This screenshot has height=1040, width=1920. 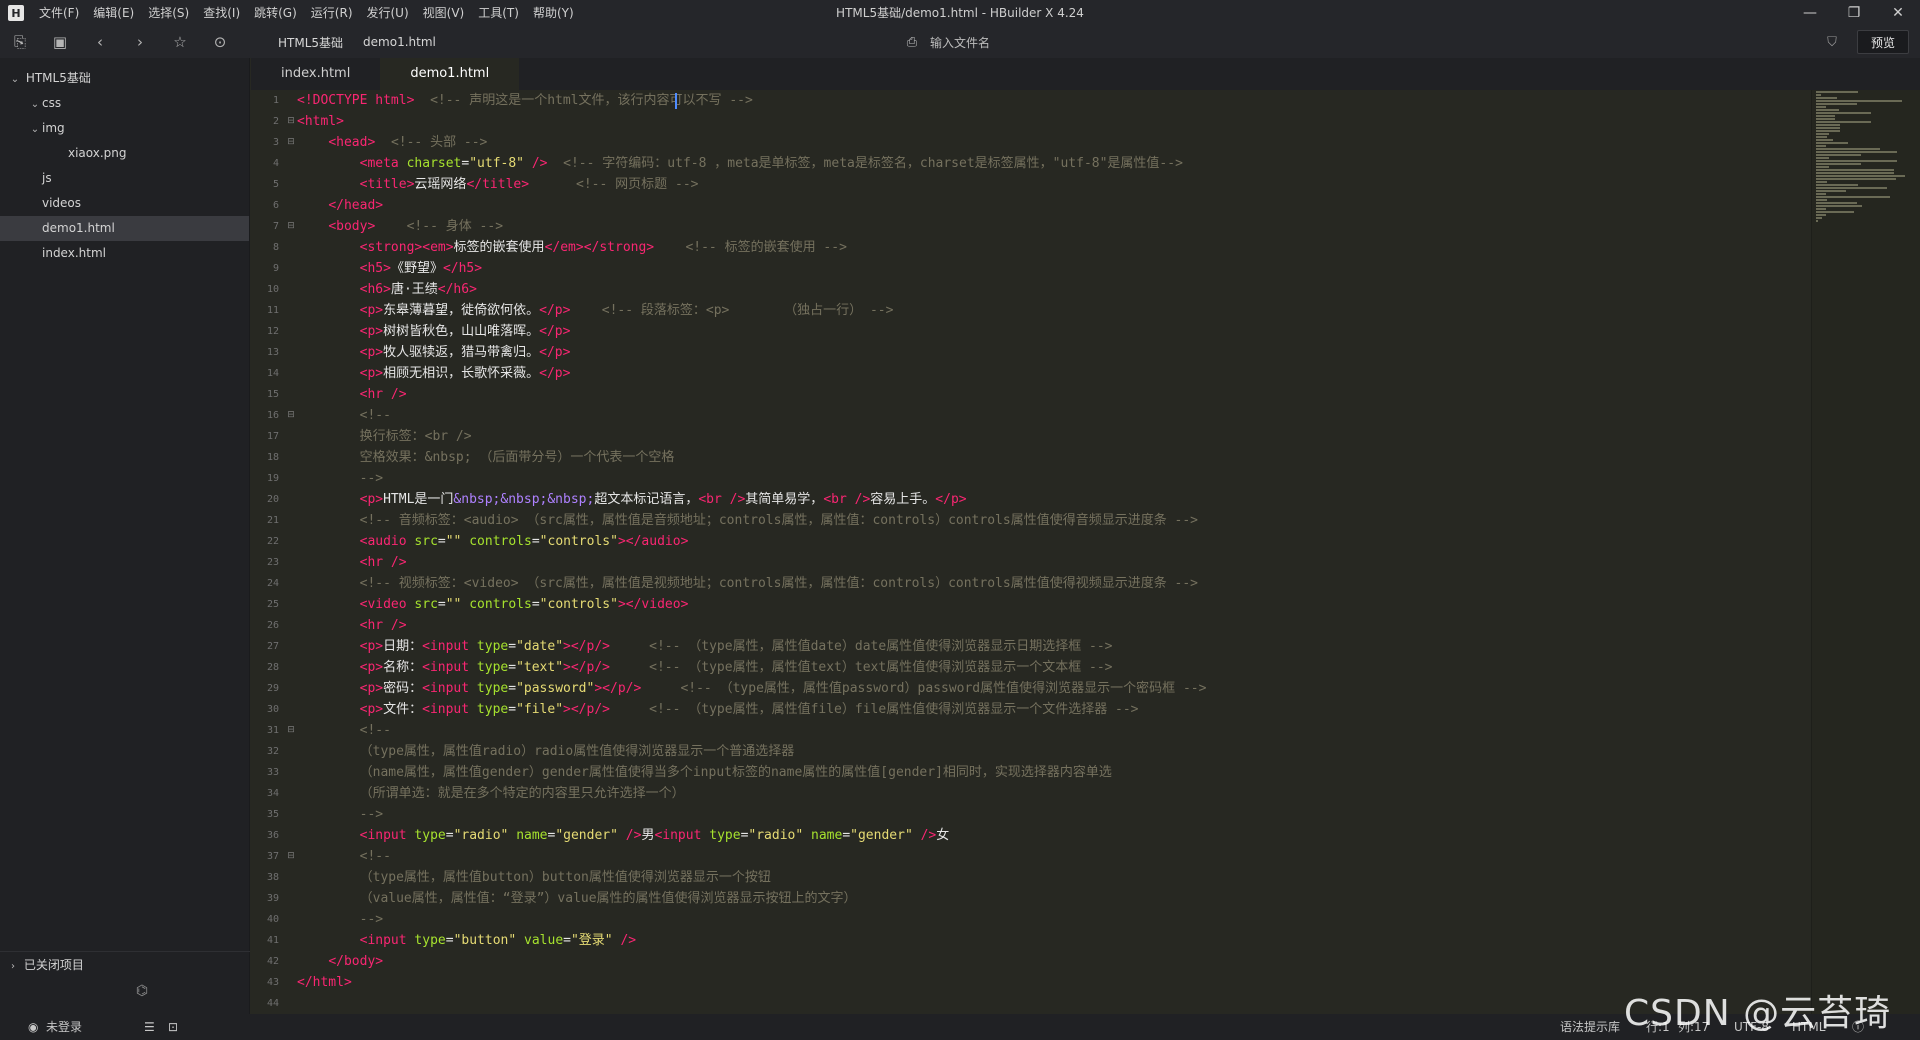 I want to click on favorite-icon: ☆, so click(x=180, y=42).